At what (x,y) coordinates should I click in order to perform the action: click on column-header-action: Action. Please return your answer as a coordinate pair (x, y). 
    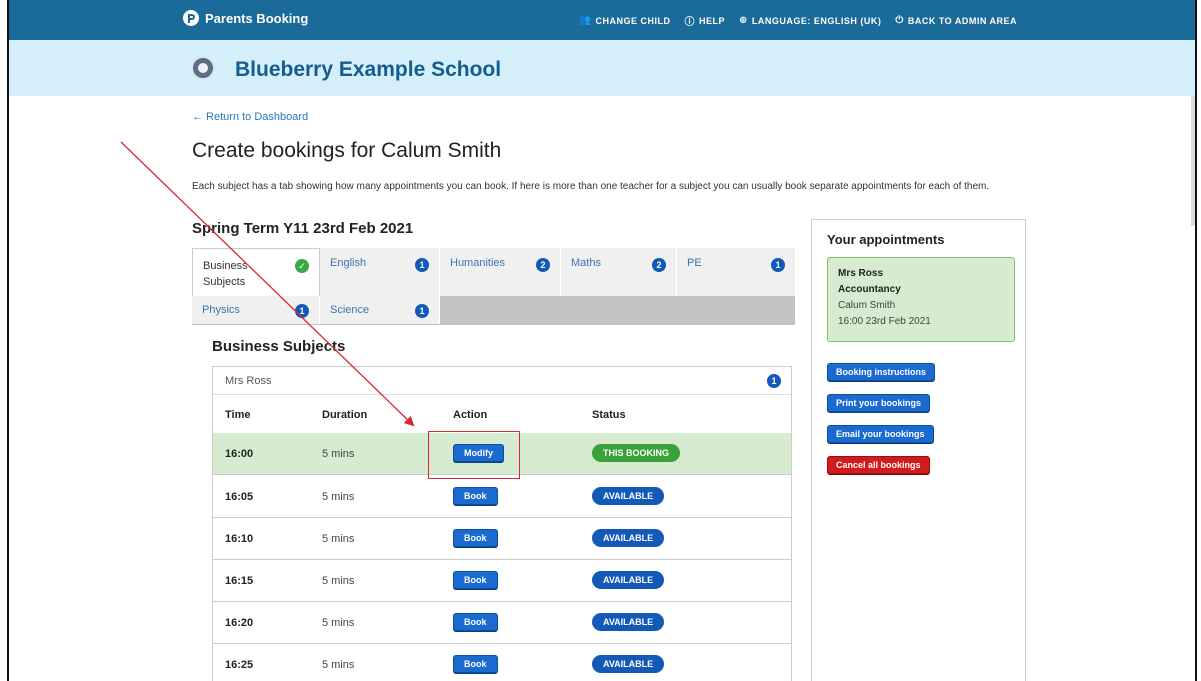
    Looking at the image, I should click on (470, 415).